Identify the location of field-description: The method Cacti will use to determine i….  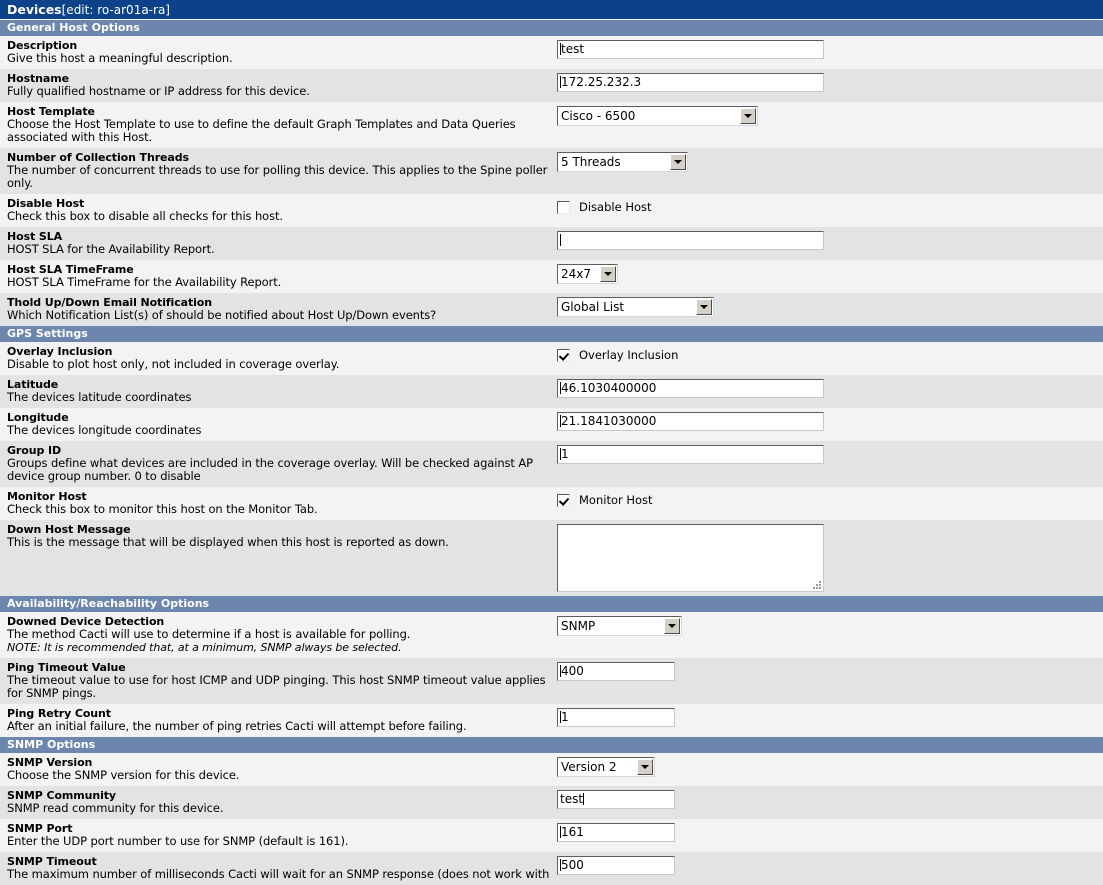
(209, 634).